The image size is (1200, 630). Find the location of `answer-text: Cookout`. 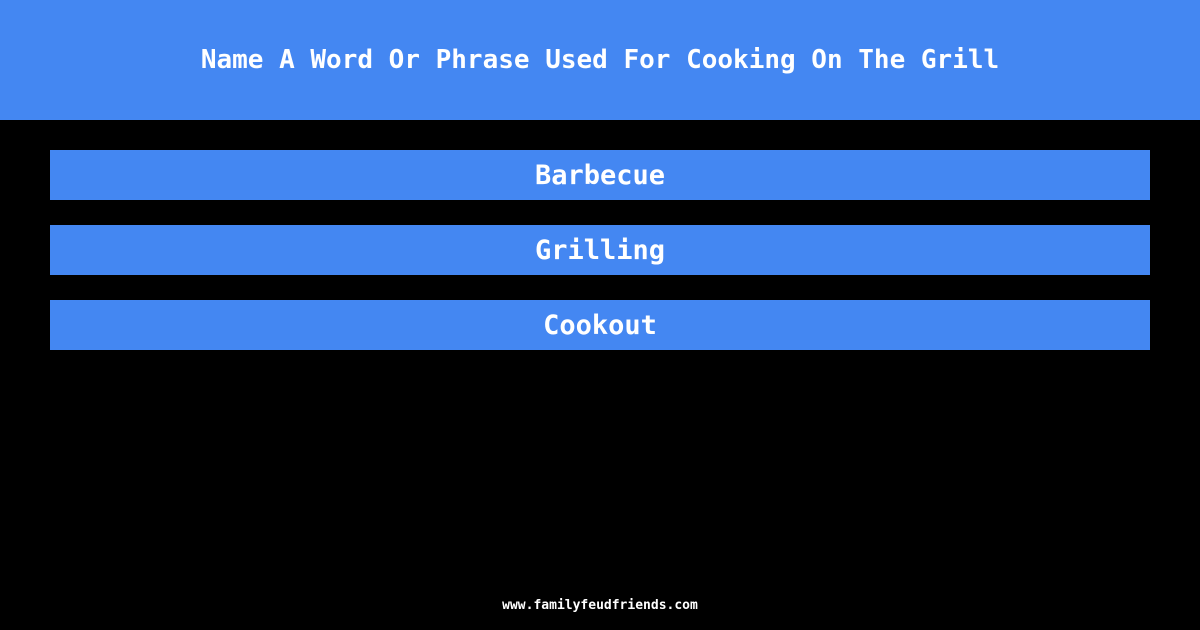

answer-text: Cookout is located at coordinates (600, 325).